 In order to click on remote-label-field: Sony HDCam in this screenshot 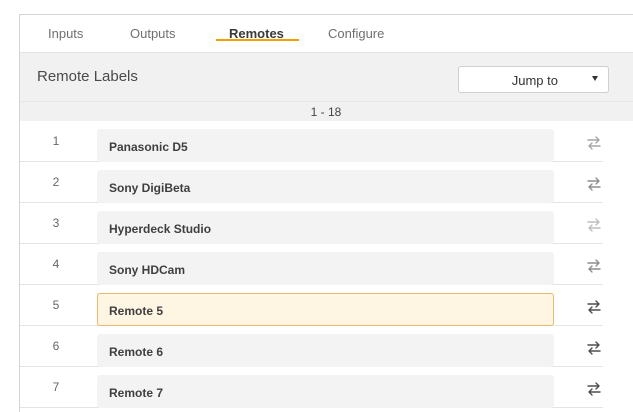, I will do `click(325, 268)`.